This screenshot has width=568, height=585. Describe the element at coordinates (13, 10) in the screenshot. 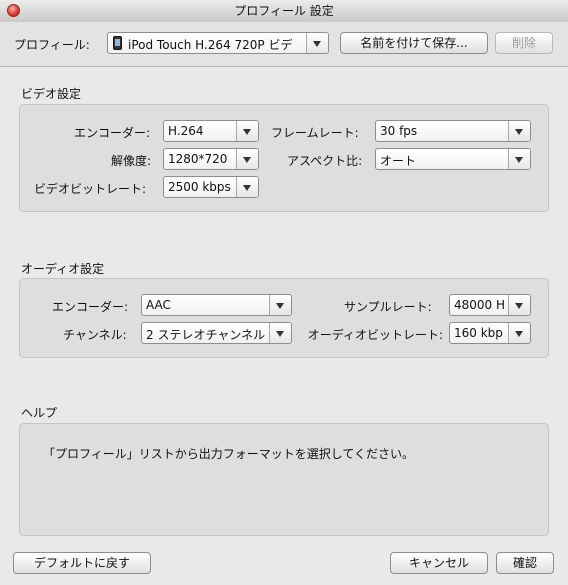

I see `close-window-icon` at that location.